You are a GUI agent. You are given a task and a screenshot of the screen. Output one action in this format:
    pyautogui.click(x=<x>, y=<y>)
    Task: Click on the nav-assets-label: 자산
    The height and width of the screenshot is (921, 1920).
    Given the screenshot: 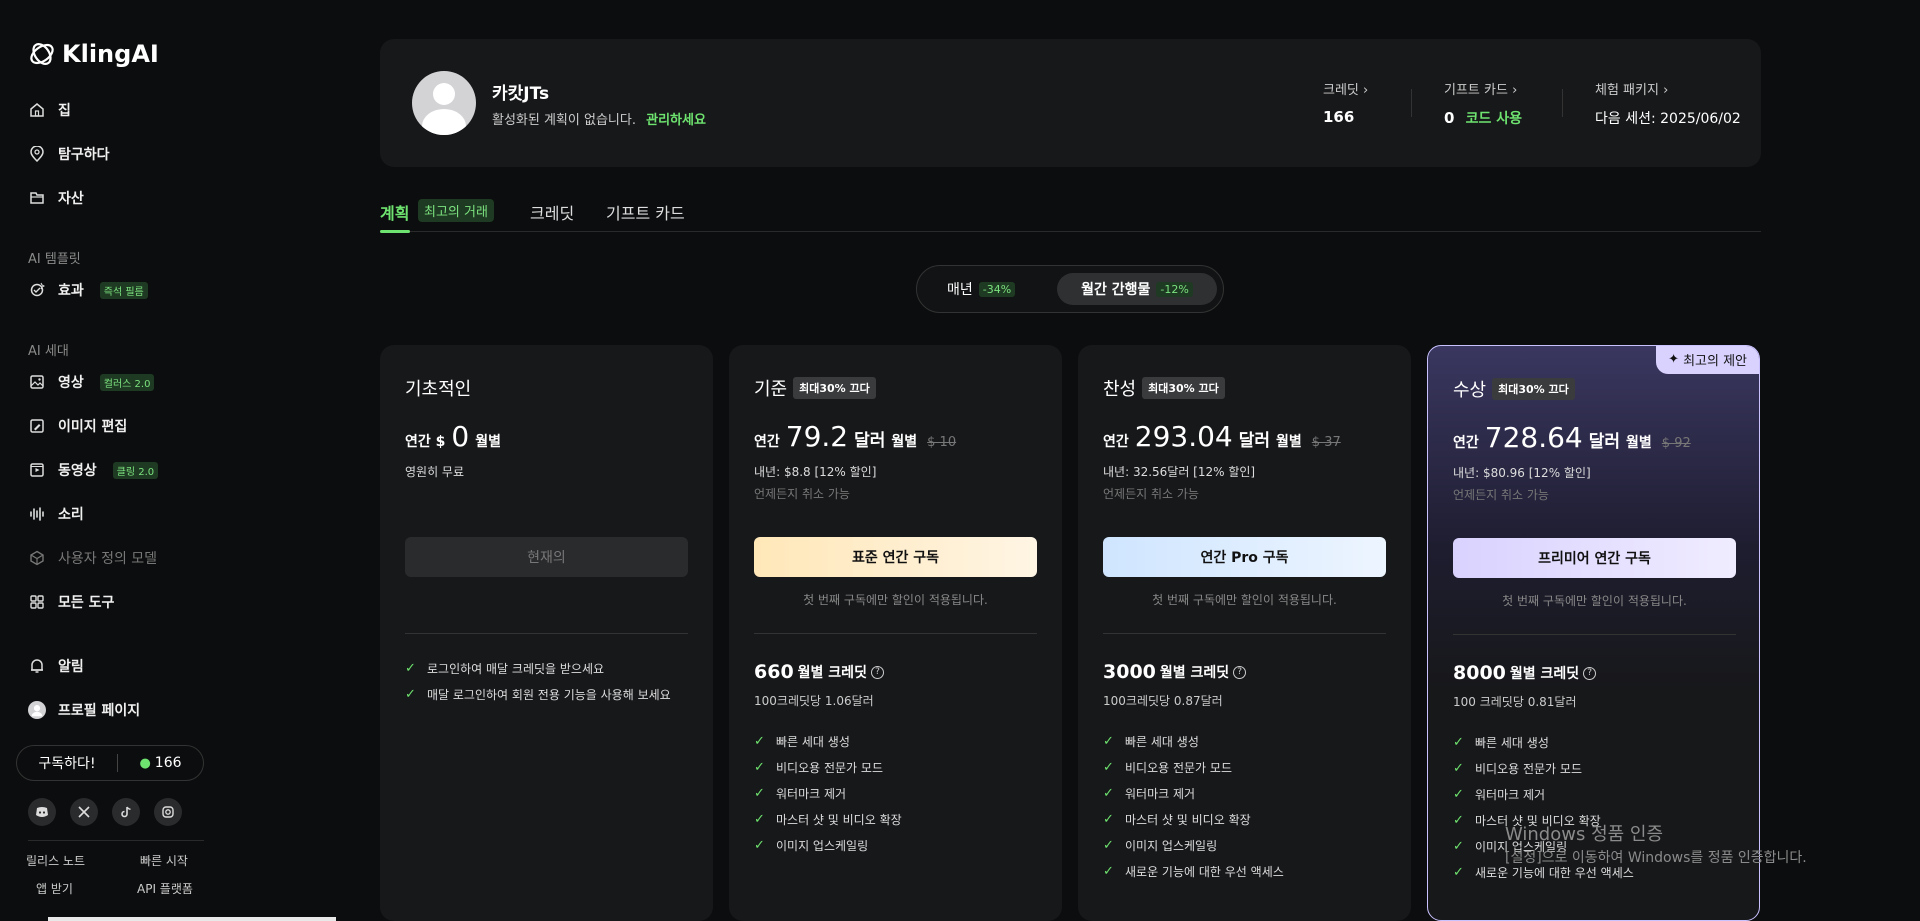 What is the action you would take?
    pyautogui.click(x=71, y=199)
    